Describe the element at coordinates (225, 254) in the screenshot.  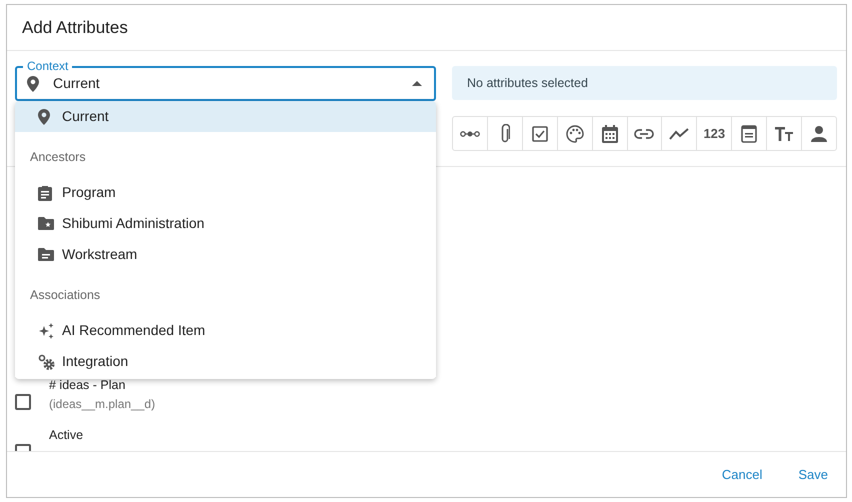
I see `menu-item: Workstream` at that location.